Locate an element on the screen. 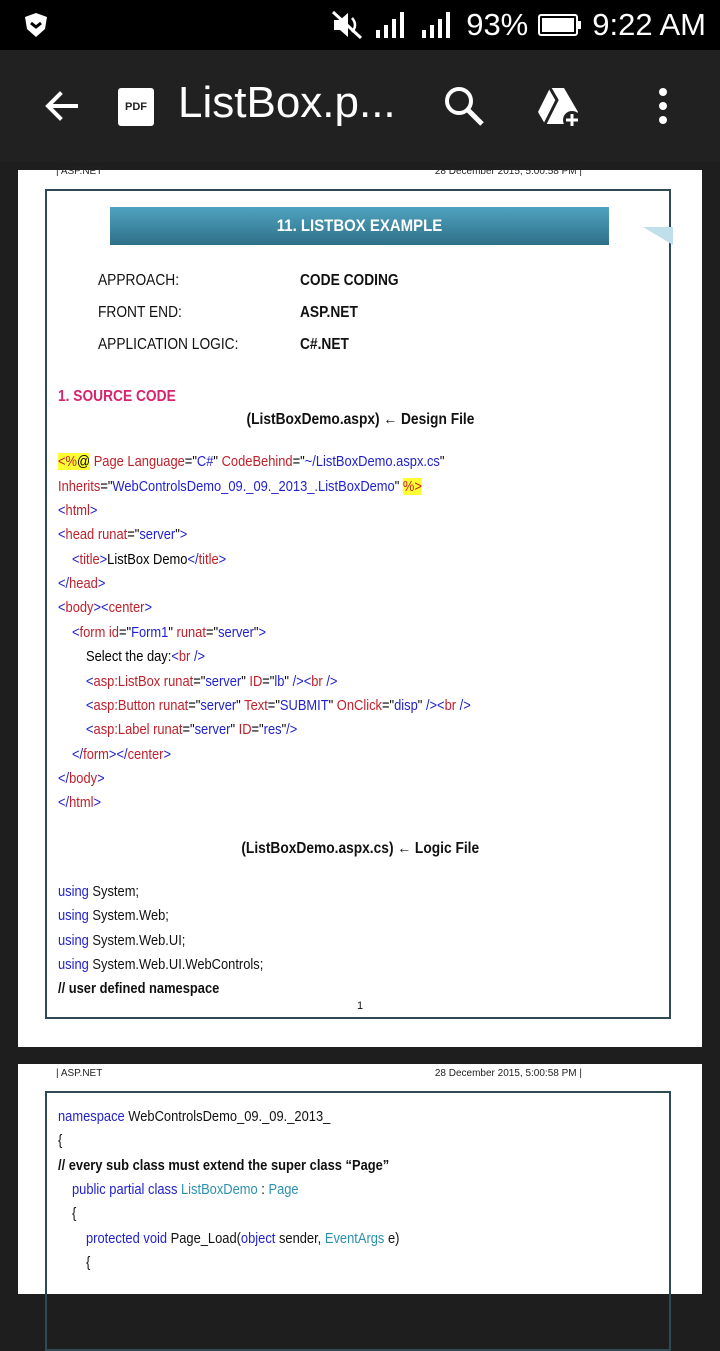 This screenshot has width=720, height=1351. battery-percent: 93% is located at coordinates (497, 24).